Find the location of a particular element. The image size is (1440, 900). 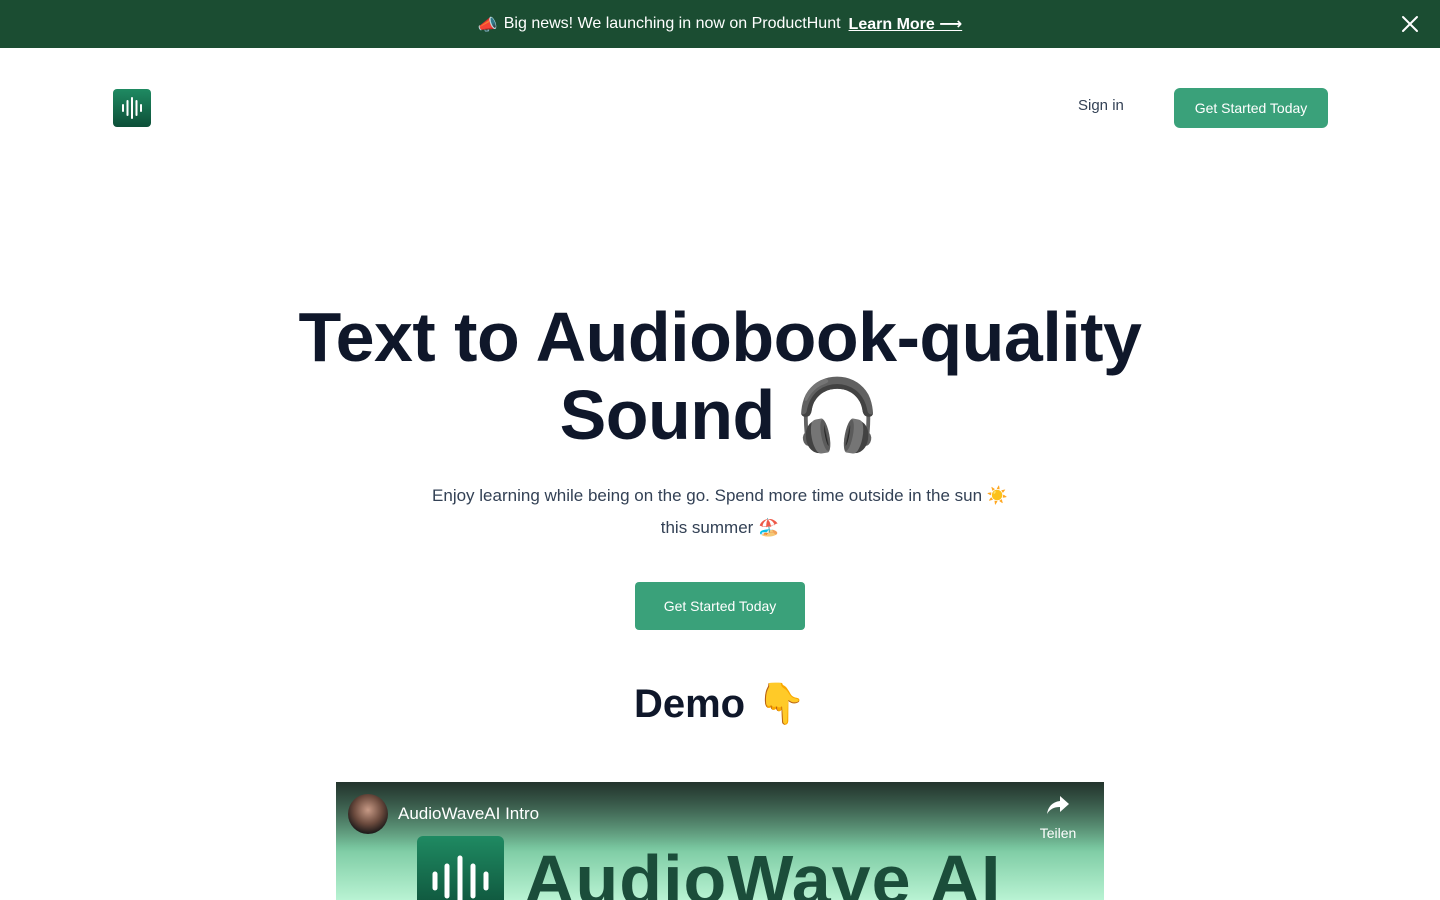

headphones-icon: 🎧 is located at coordinates (837, 415).